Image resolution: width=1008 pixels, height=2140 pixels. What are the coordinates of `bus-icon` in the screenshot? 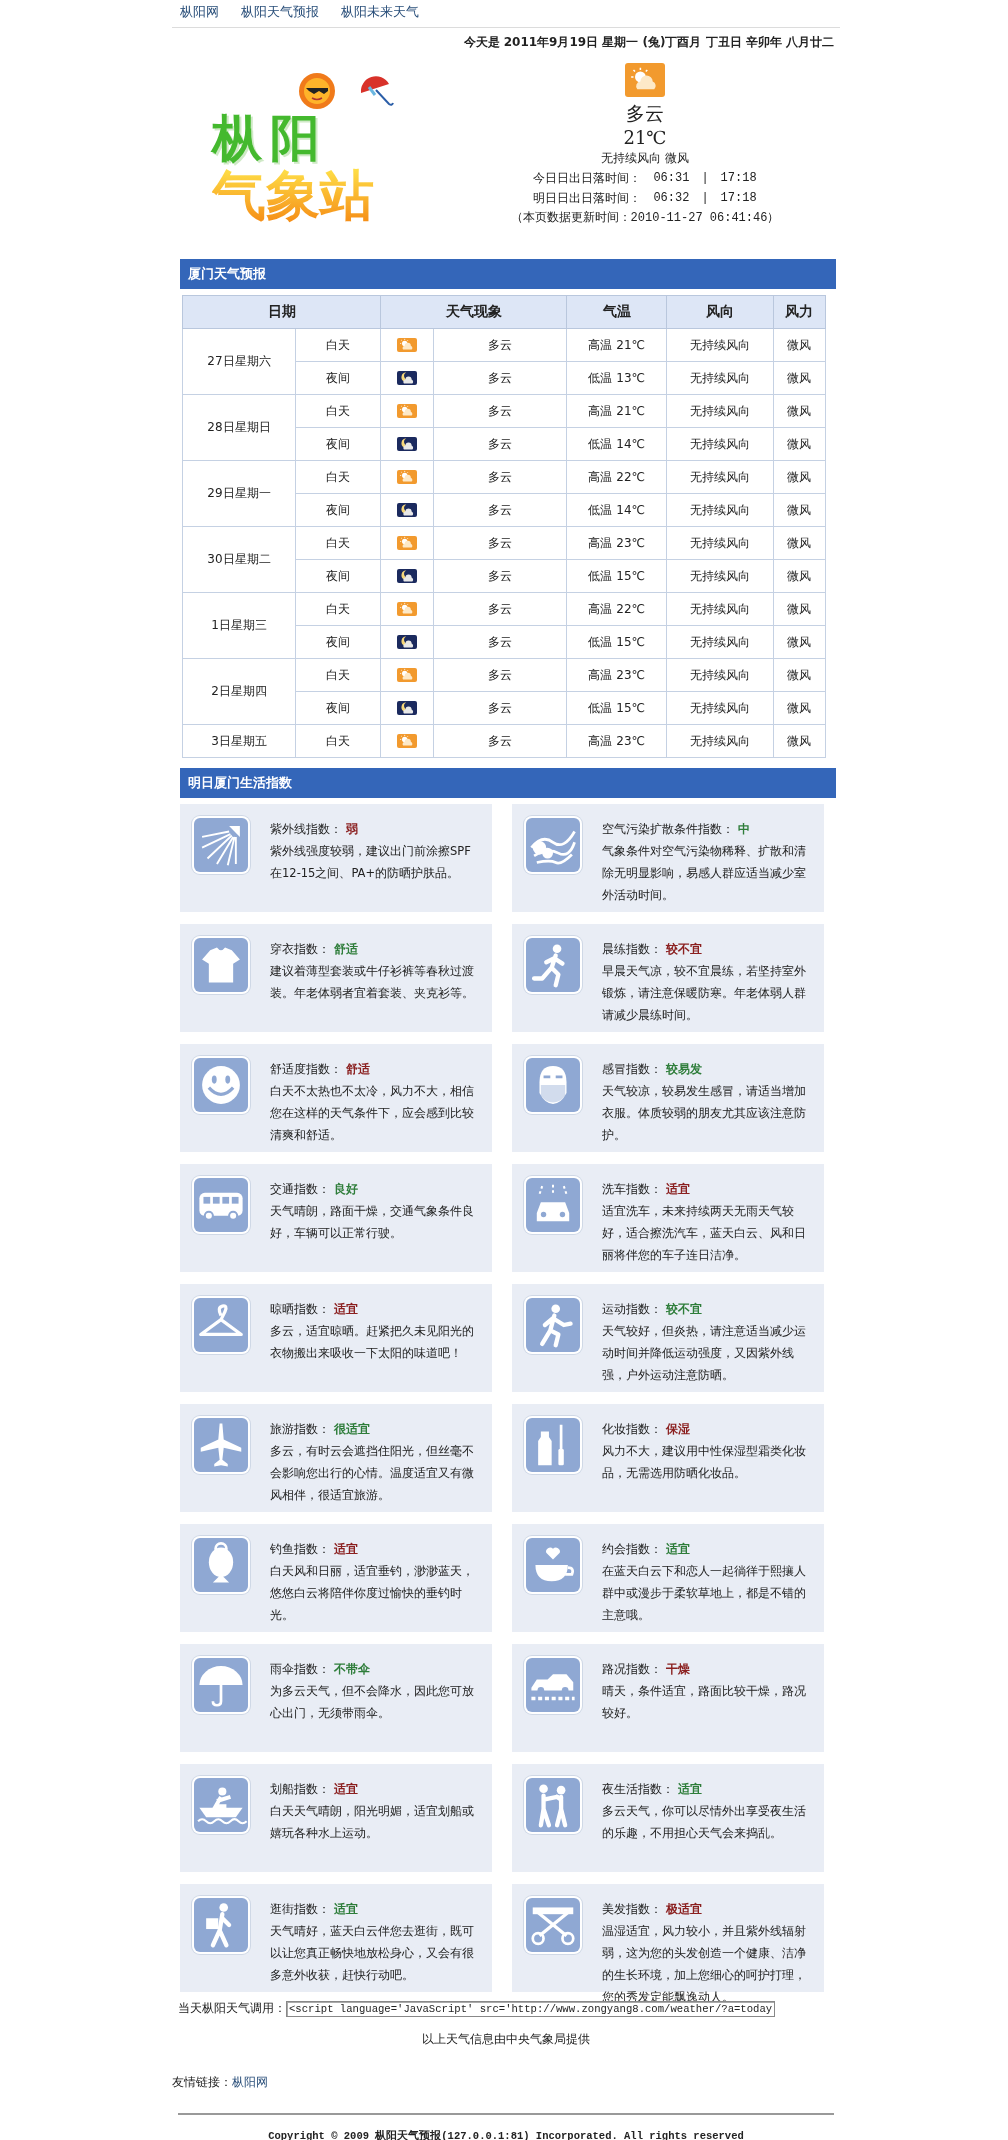 It's located at (221, 1205).